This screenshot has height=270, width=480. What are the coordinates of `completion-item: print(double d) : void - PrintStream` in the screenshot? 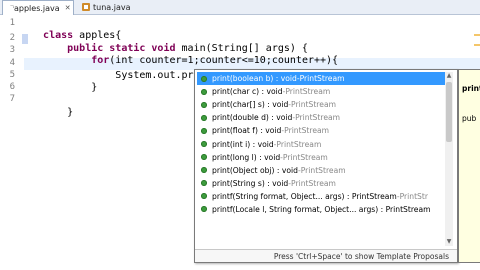 It's located at (321, 117).